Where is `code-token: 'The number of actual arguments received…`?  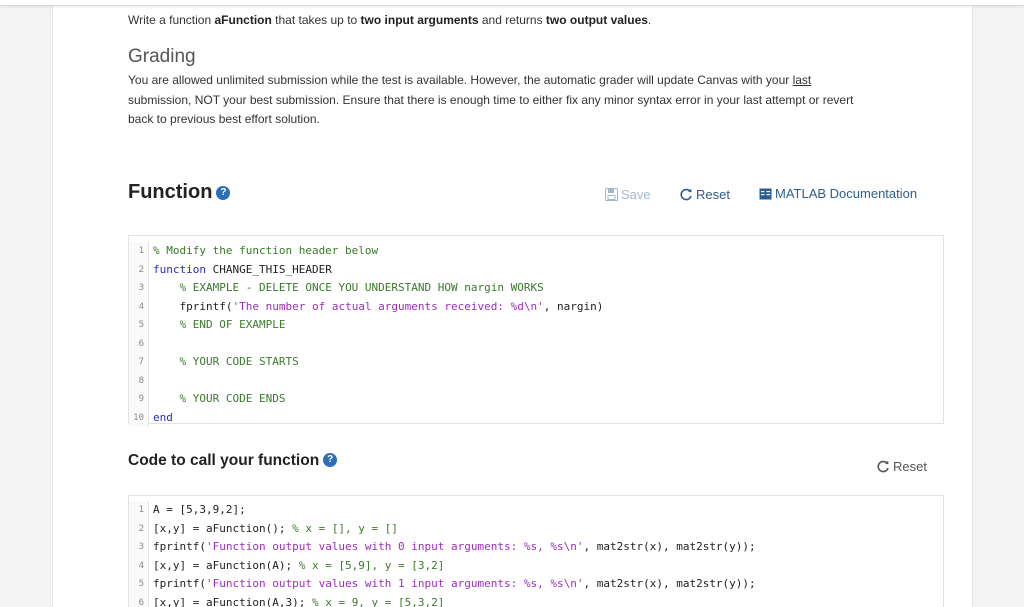 code-token: 'The number of actual arguments received… is located at coordinates (388, 306).